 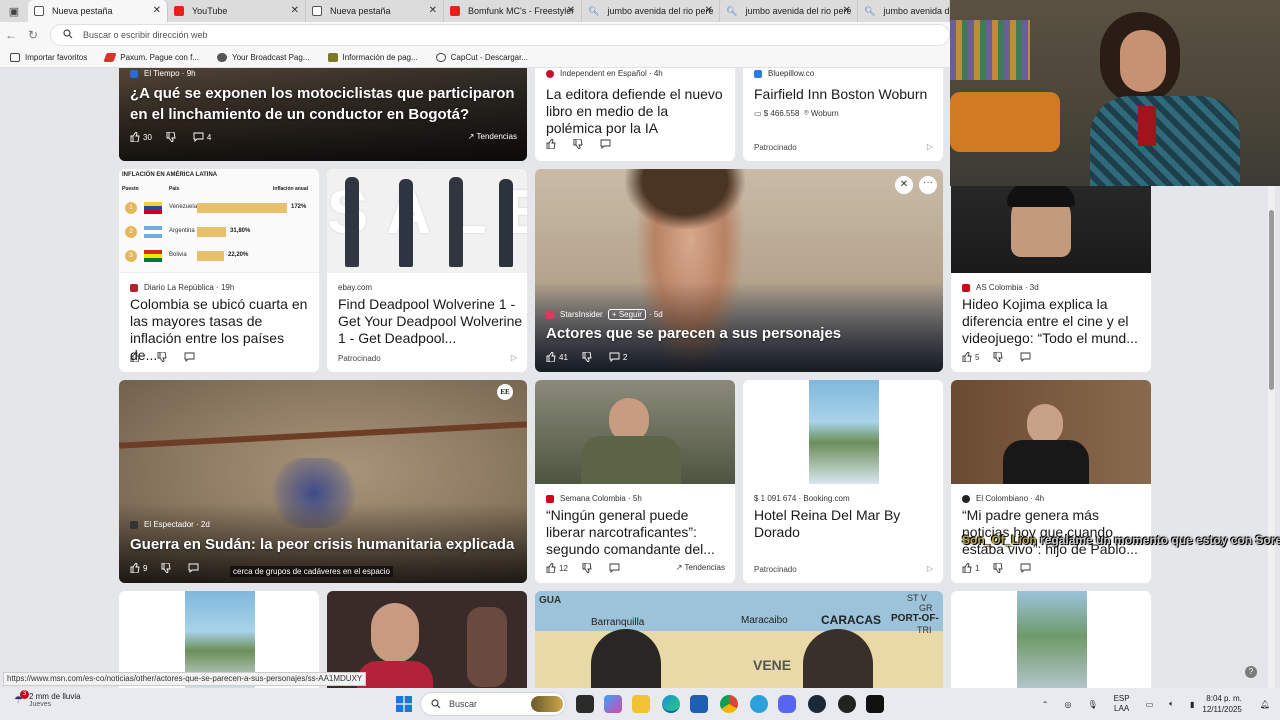 I want to click on follow-button: + Seguir, so click(x=626, y=314).